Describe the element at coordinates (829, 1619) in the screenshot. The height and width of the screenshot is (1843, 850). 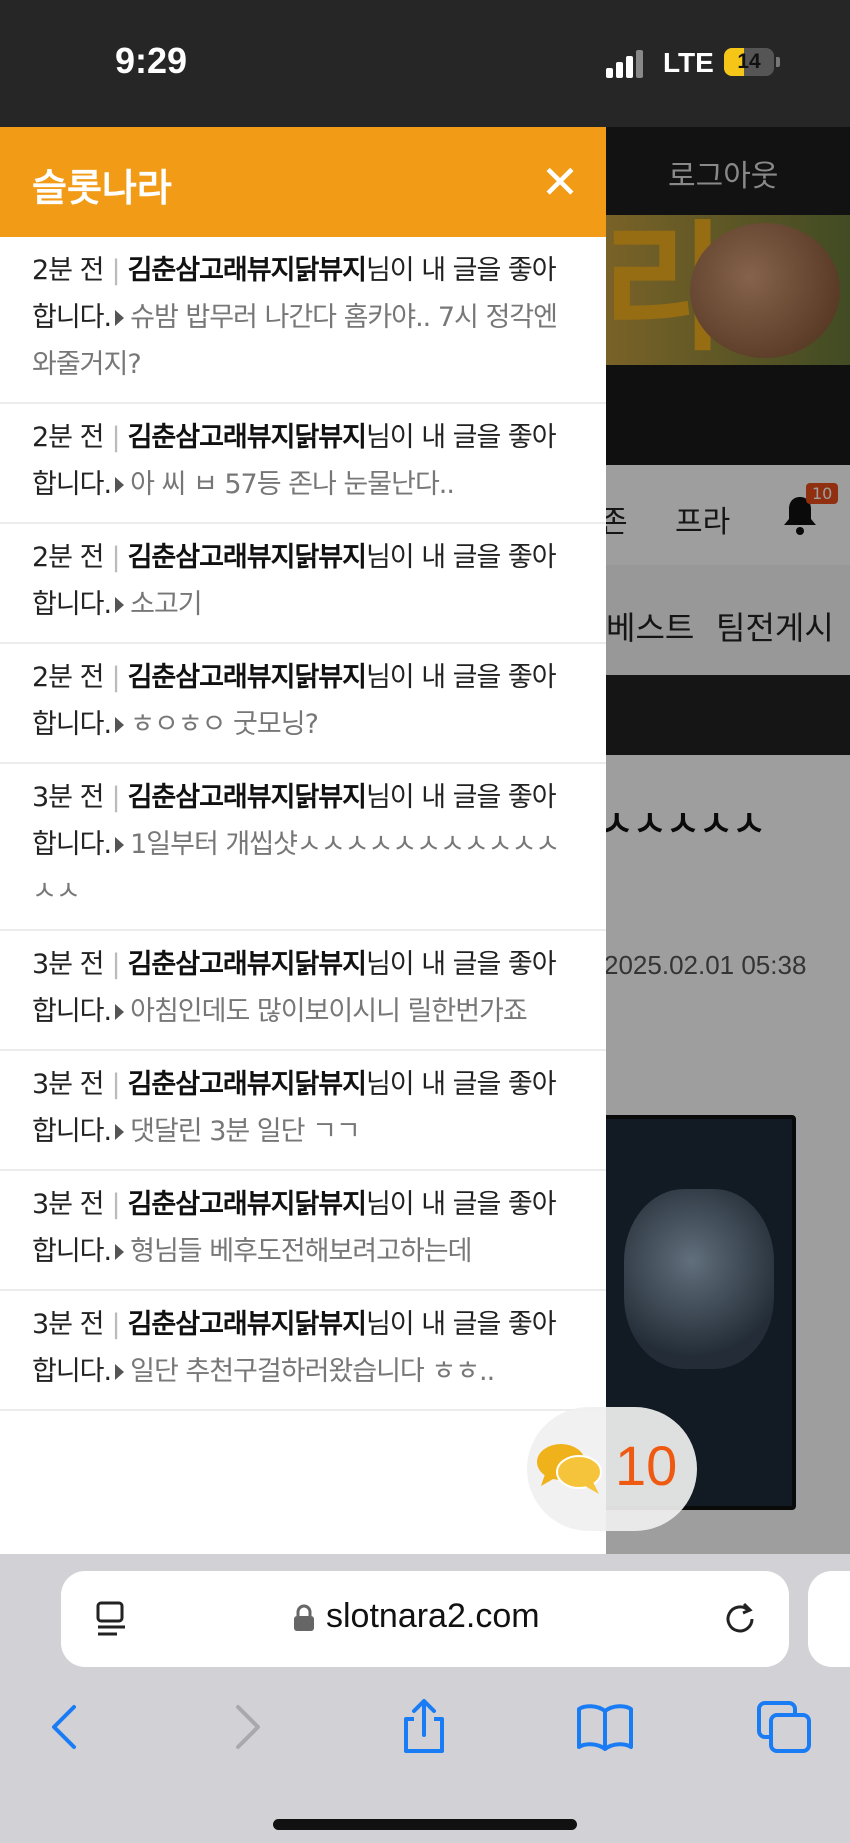
I see `next-tab-preview` at that location.